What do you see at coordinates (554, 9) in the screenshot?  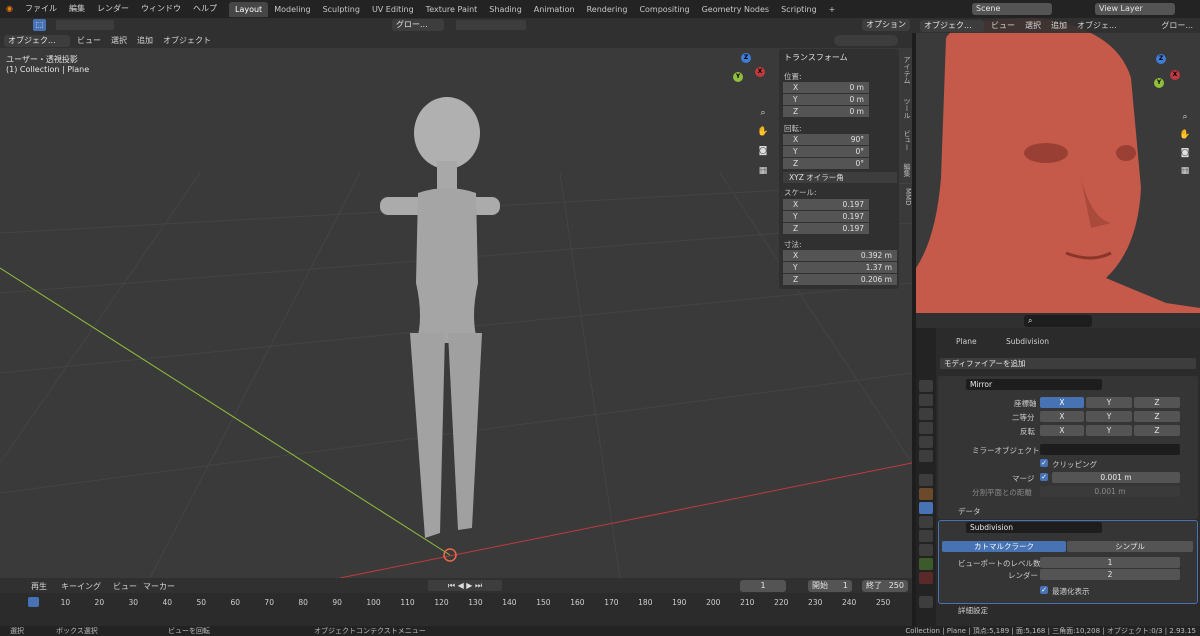 I see `tab-animation: Animation` at bounding box center [554, 9].